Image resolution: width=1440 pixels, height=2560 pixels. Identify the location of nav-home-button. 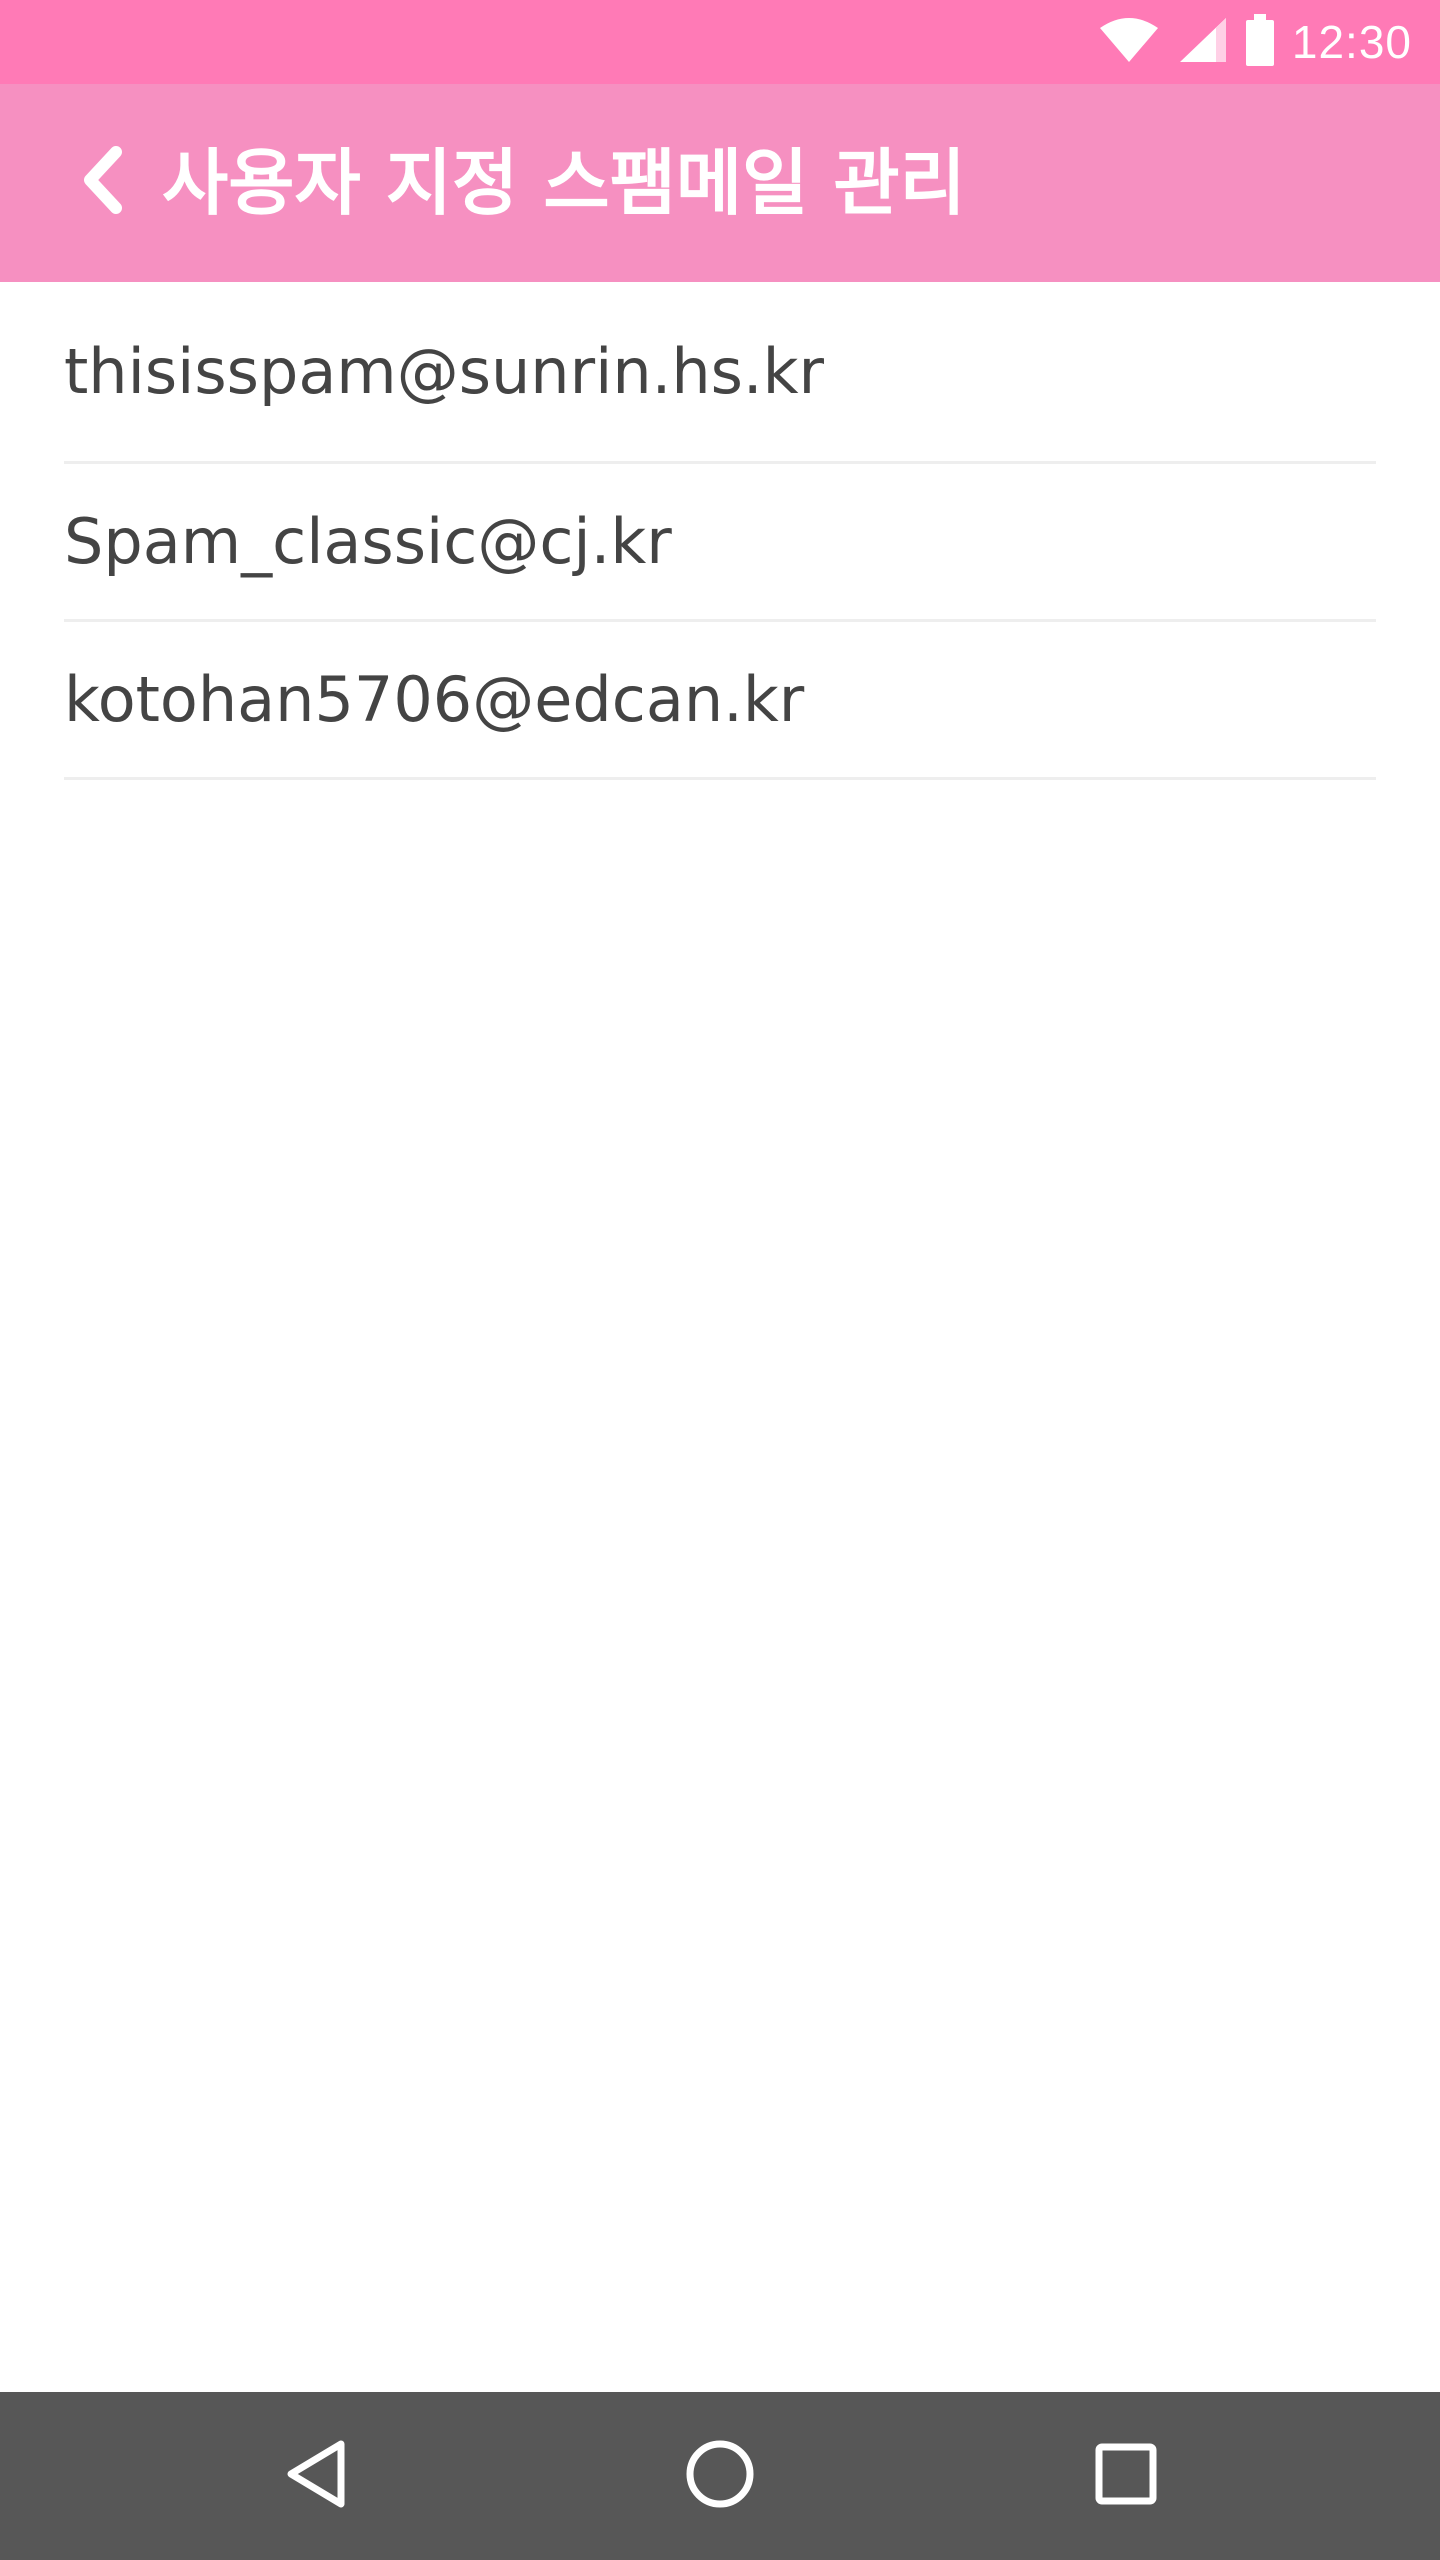
(720, 2476).